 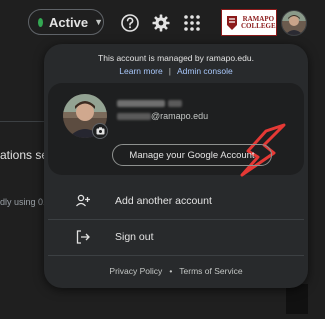 What do you see at coordinates (258, 22) in the screenshot?
I see `brand-text: RAMAPO COLLEGE` at bounding box center [258, 22].